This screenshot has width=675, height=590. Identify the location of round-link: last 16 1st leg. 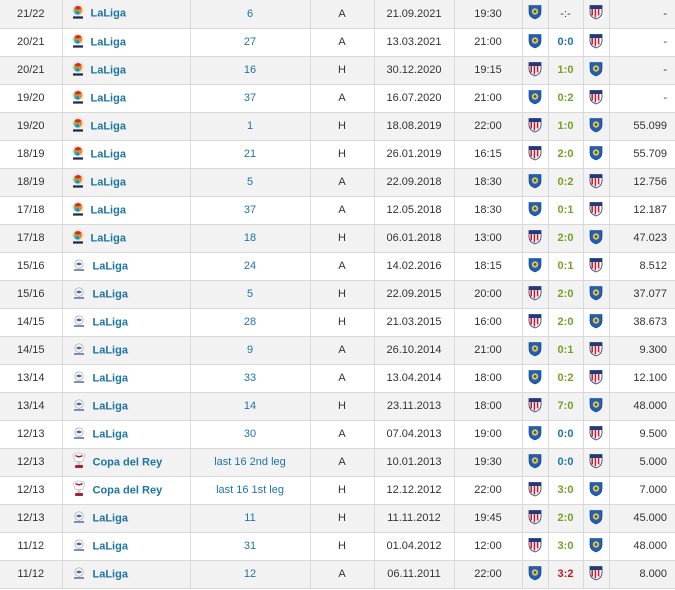
(250, 490).